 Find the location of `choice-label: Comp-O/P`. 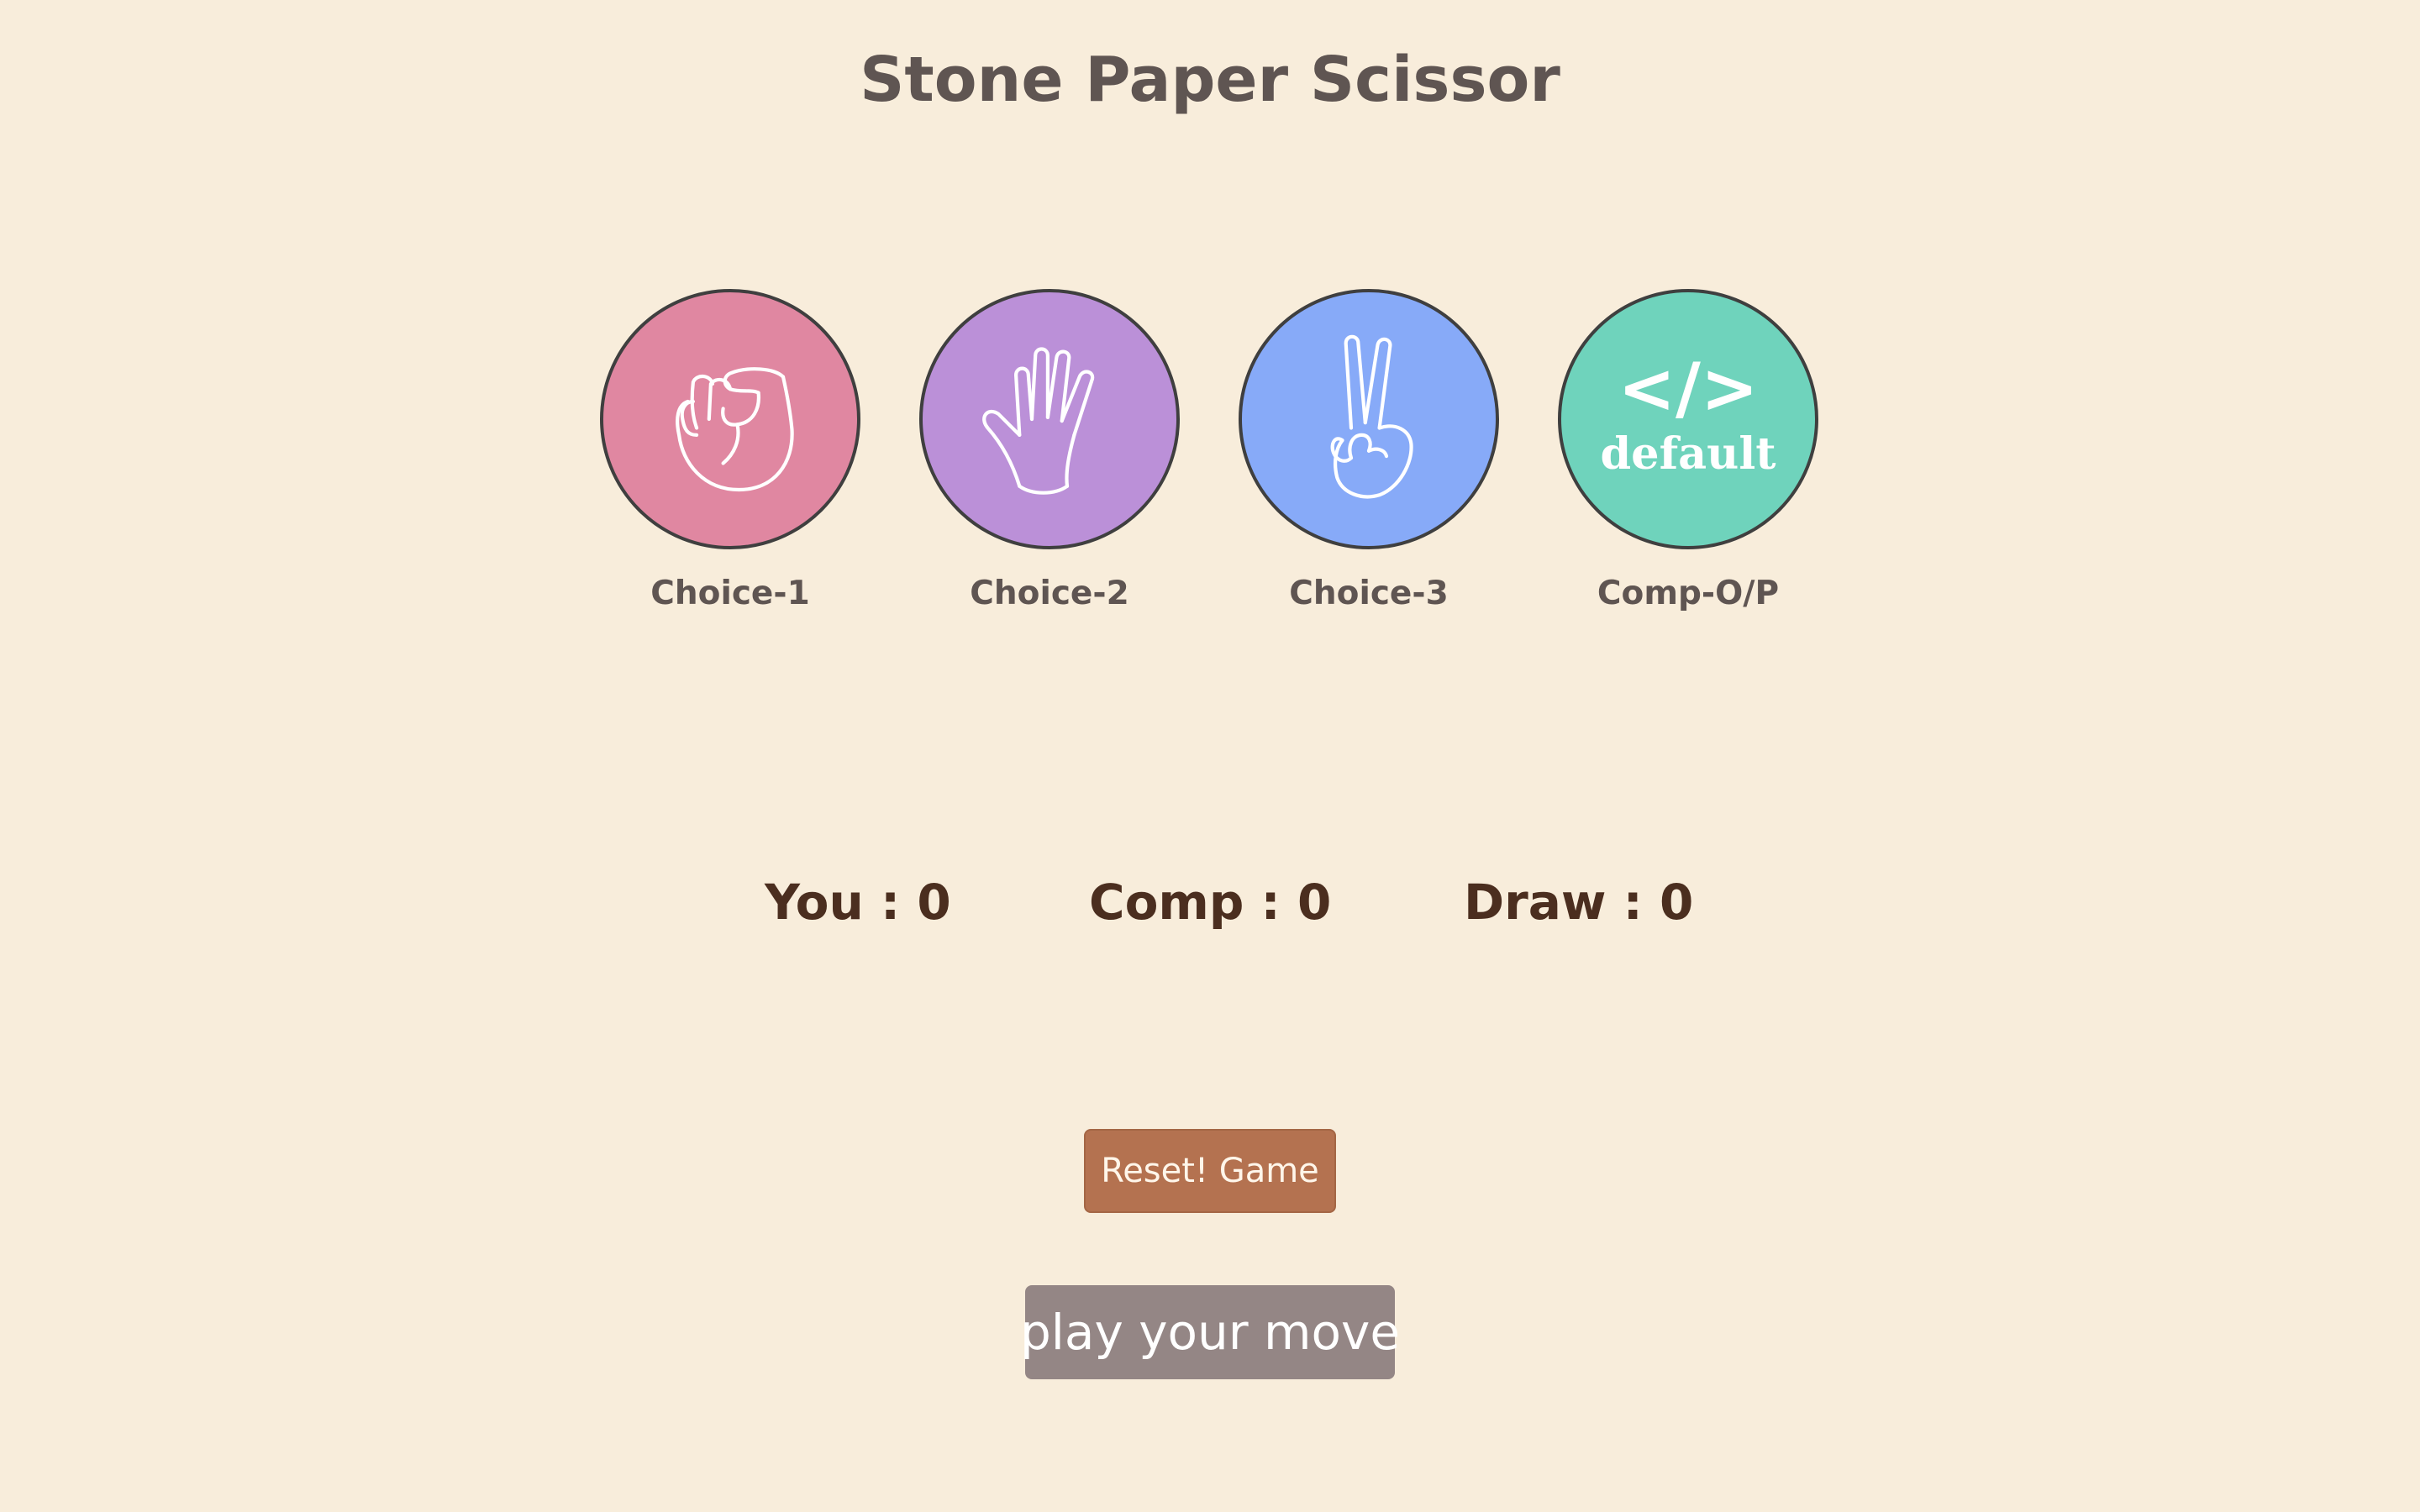

choice-label: Comp-O/P is located at coordinates (1688, 593).